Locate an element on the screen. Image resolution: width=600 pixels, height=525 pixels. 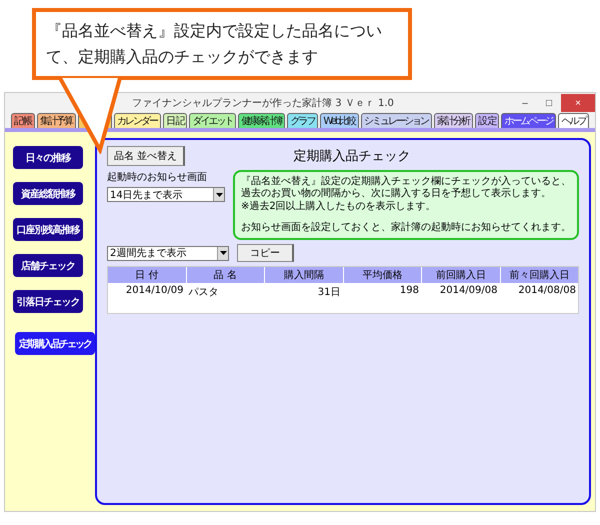
tab: ヘルプ is located at coordinates (574, 120).